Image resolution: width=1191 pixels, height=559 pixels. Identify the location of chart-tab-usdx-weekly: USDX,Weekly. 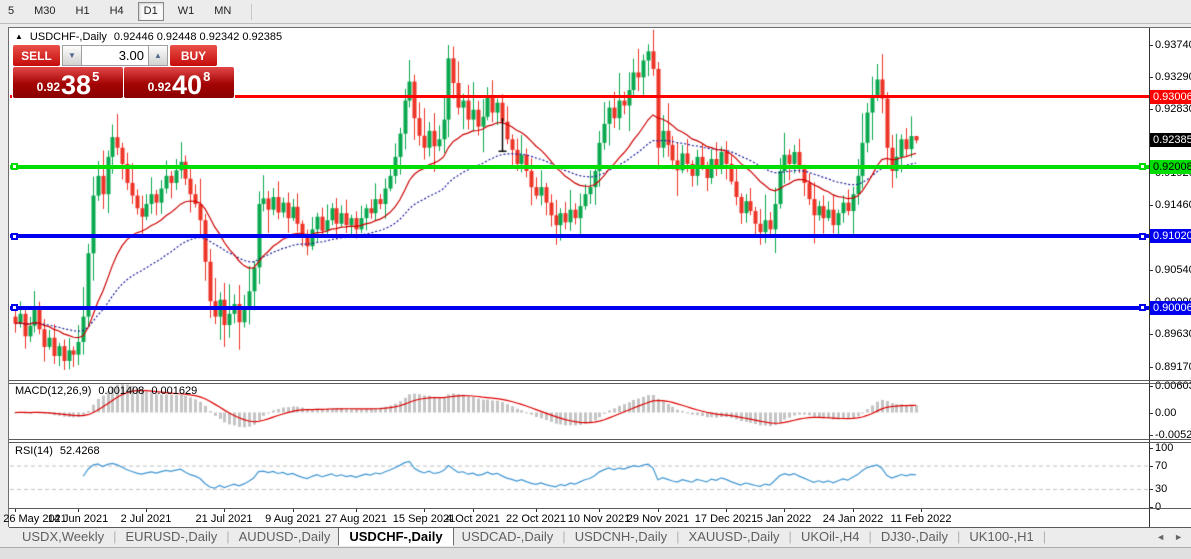
(63, 536).